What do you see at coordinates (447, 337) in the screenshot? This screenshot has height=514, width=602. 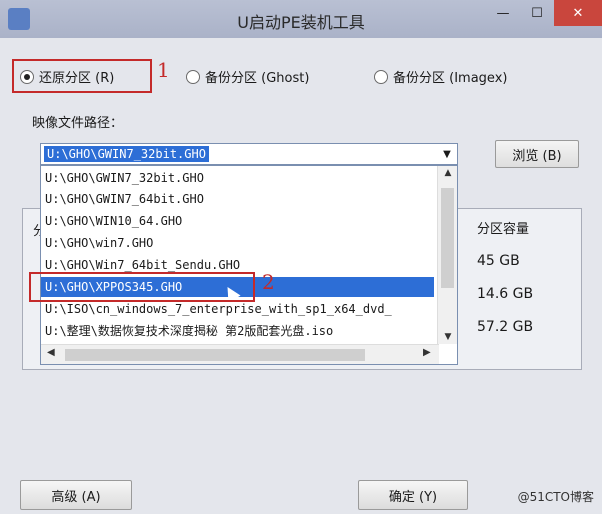 I see `scroll-down-icon: ▼` at bounding box center [447, 337].